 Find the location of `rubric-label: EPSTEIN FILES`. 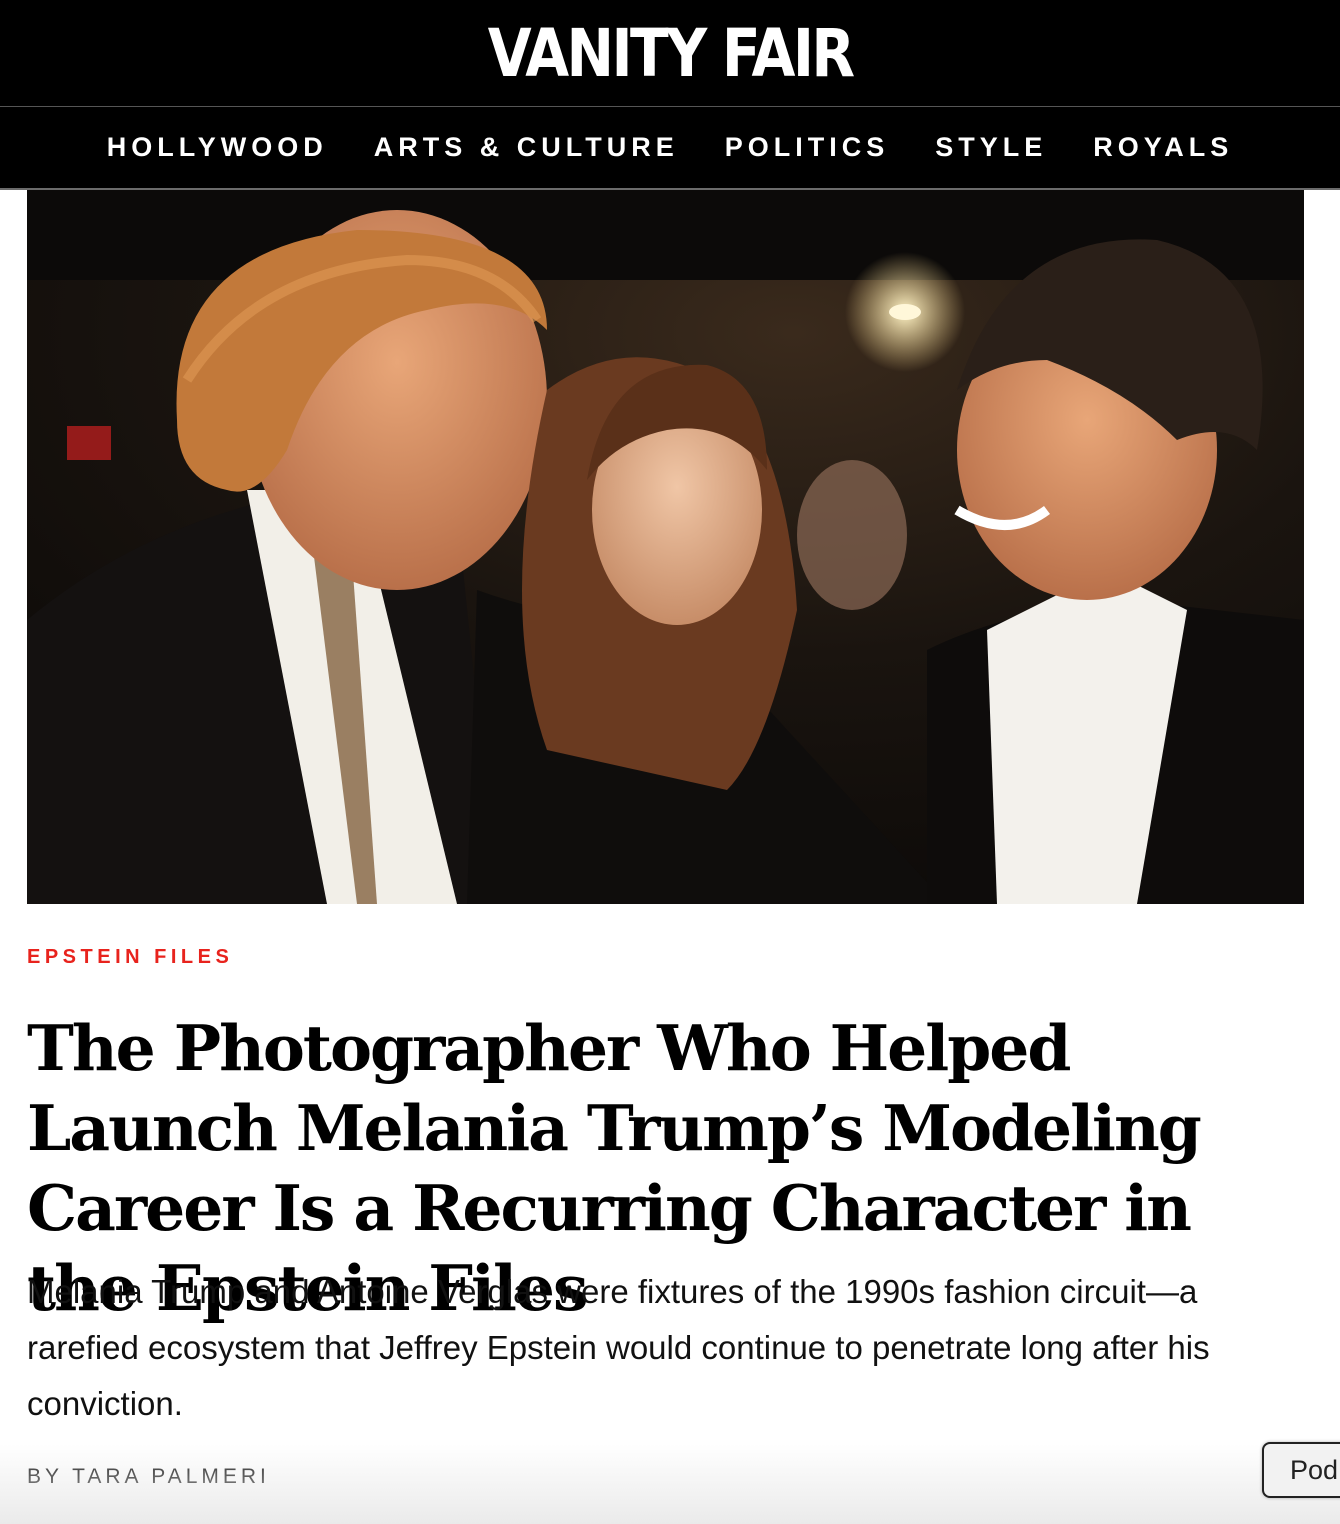

rubric-label: EPSTEIN FILES is located at coordinates (130, 957).